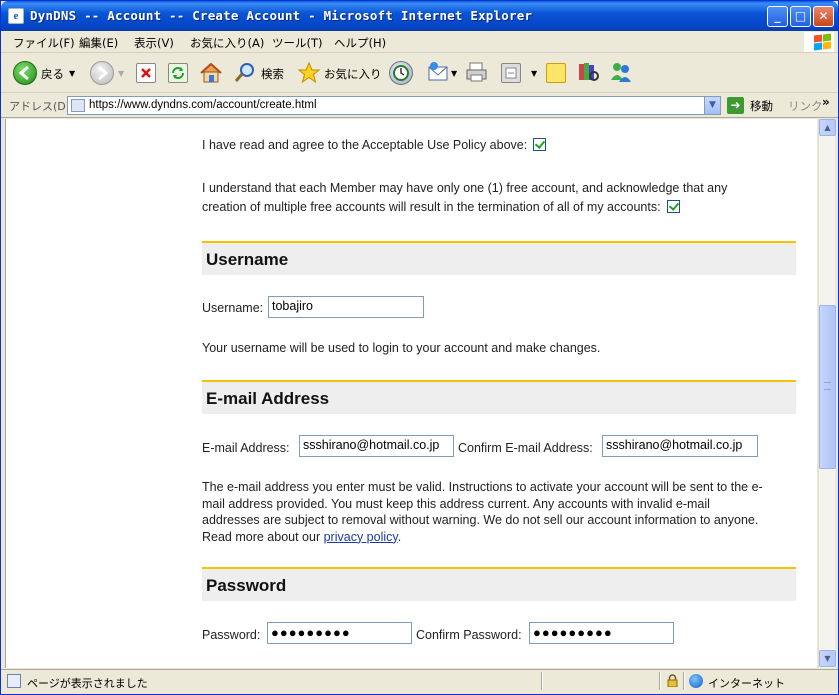 This screenshot has width=839, height=695. Describe the element at coordinates (227, 43) in the screenshot. I see `menu-favorites: お気に入り(A)` at that location.